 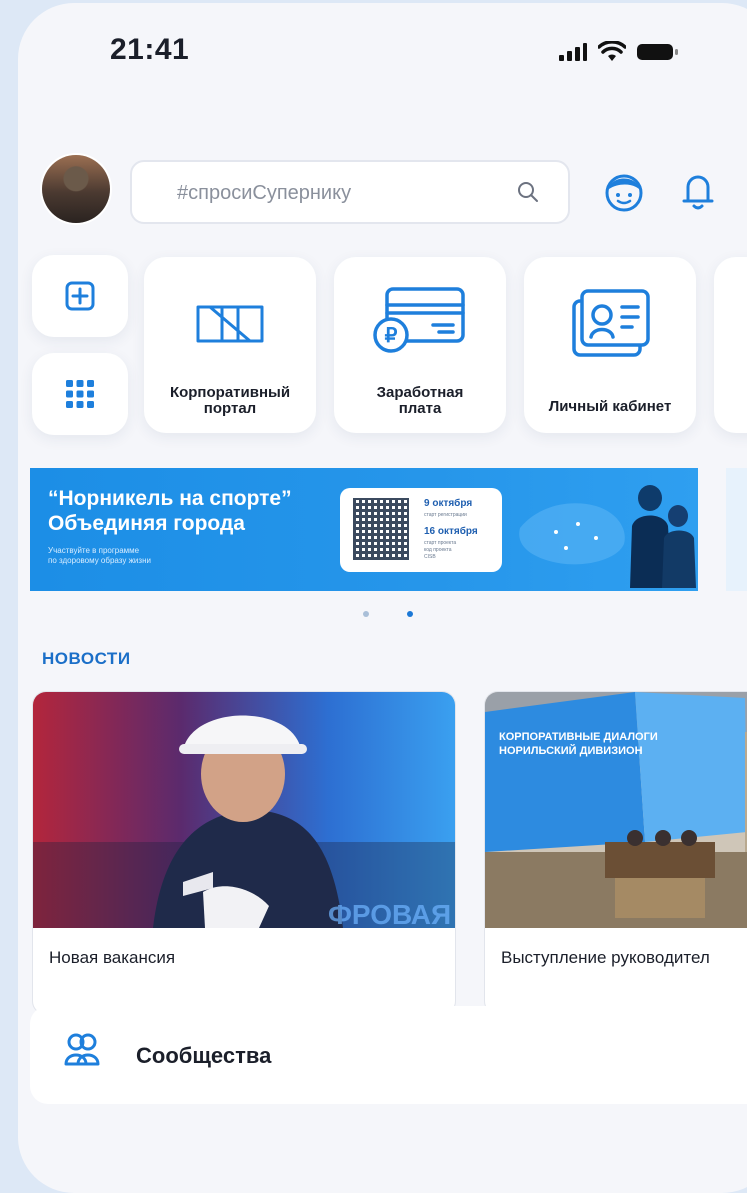 I want to click on signal-icon, so click(x=573, y=52).